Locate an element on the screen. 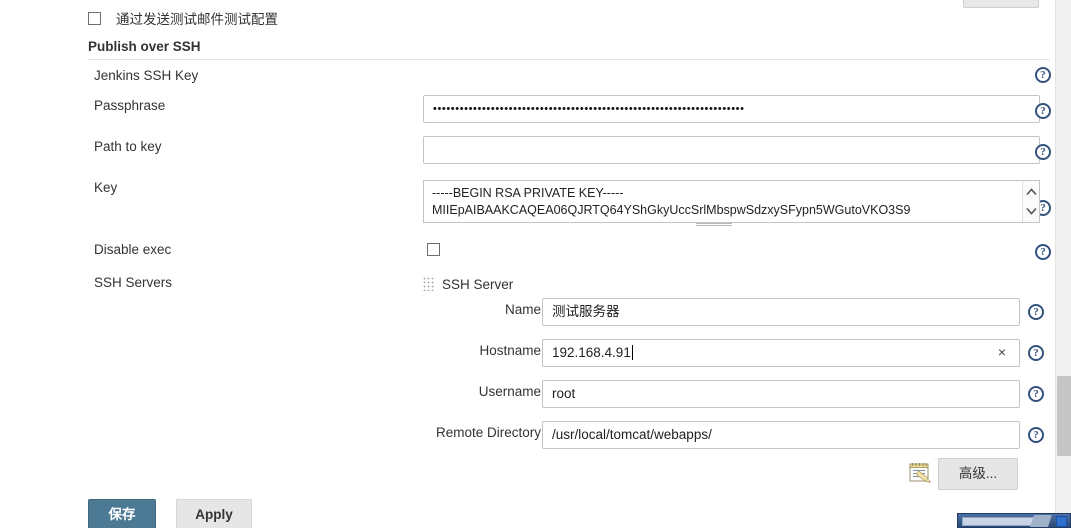  page-scrollbar-thumb is located at coordinates (1064, 416).